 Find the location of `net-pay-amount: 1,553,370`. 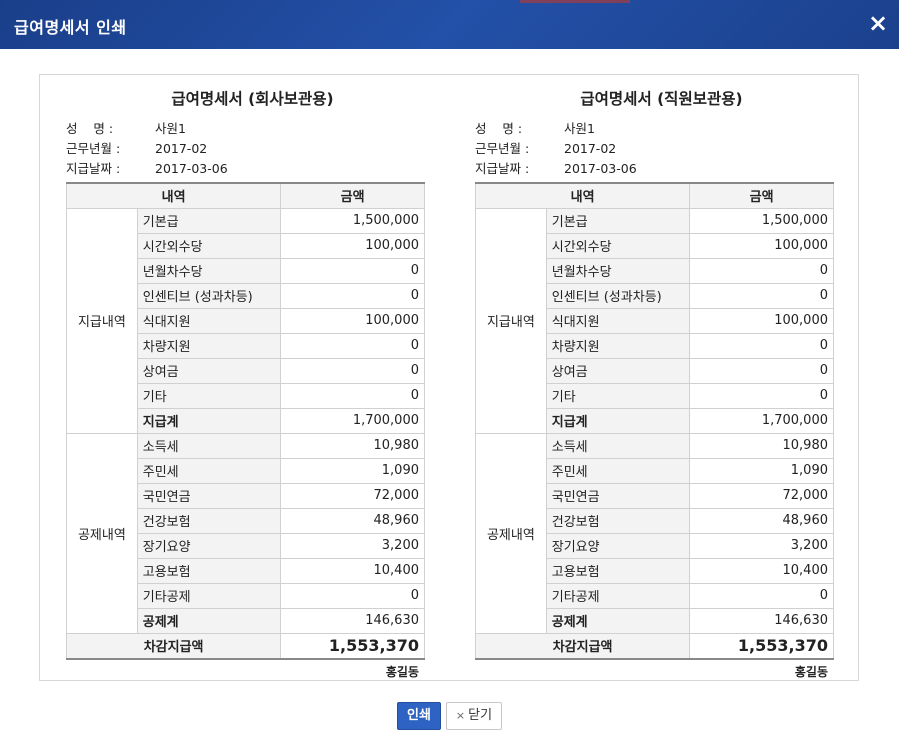

net-pay-amount: 1,553,370 is located at coordinates (761, 646).